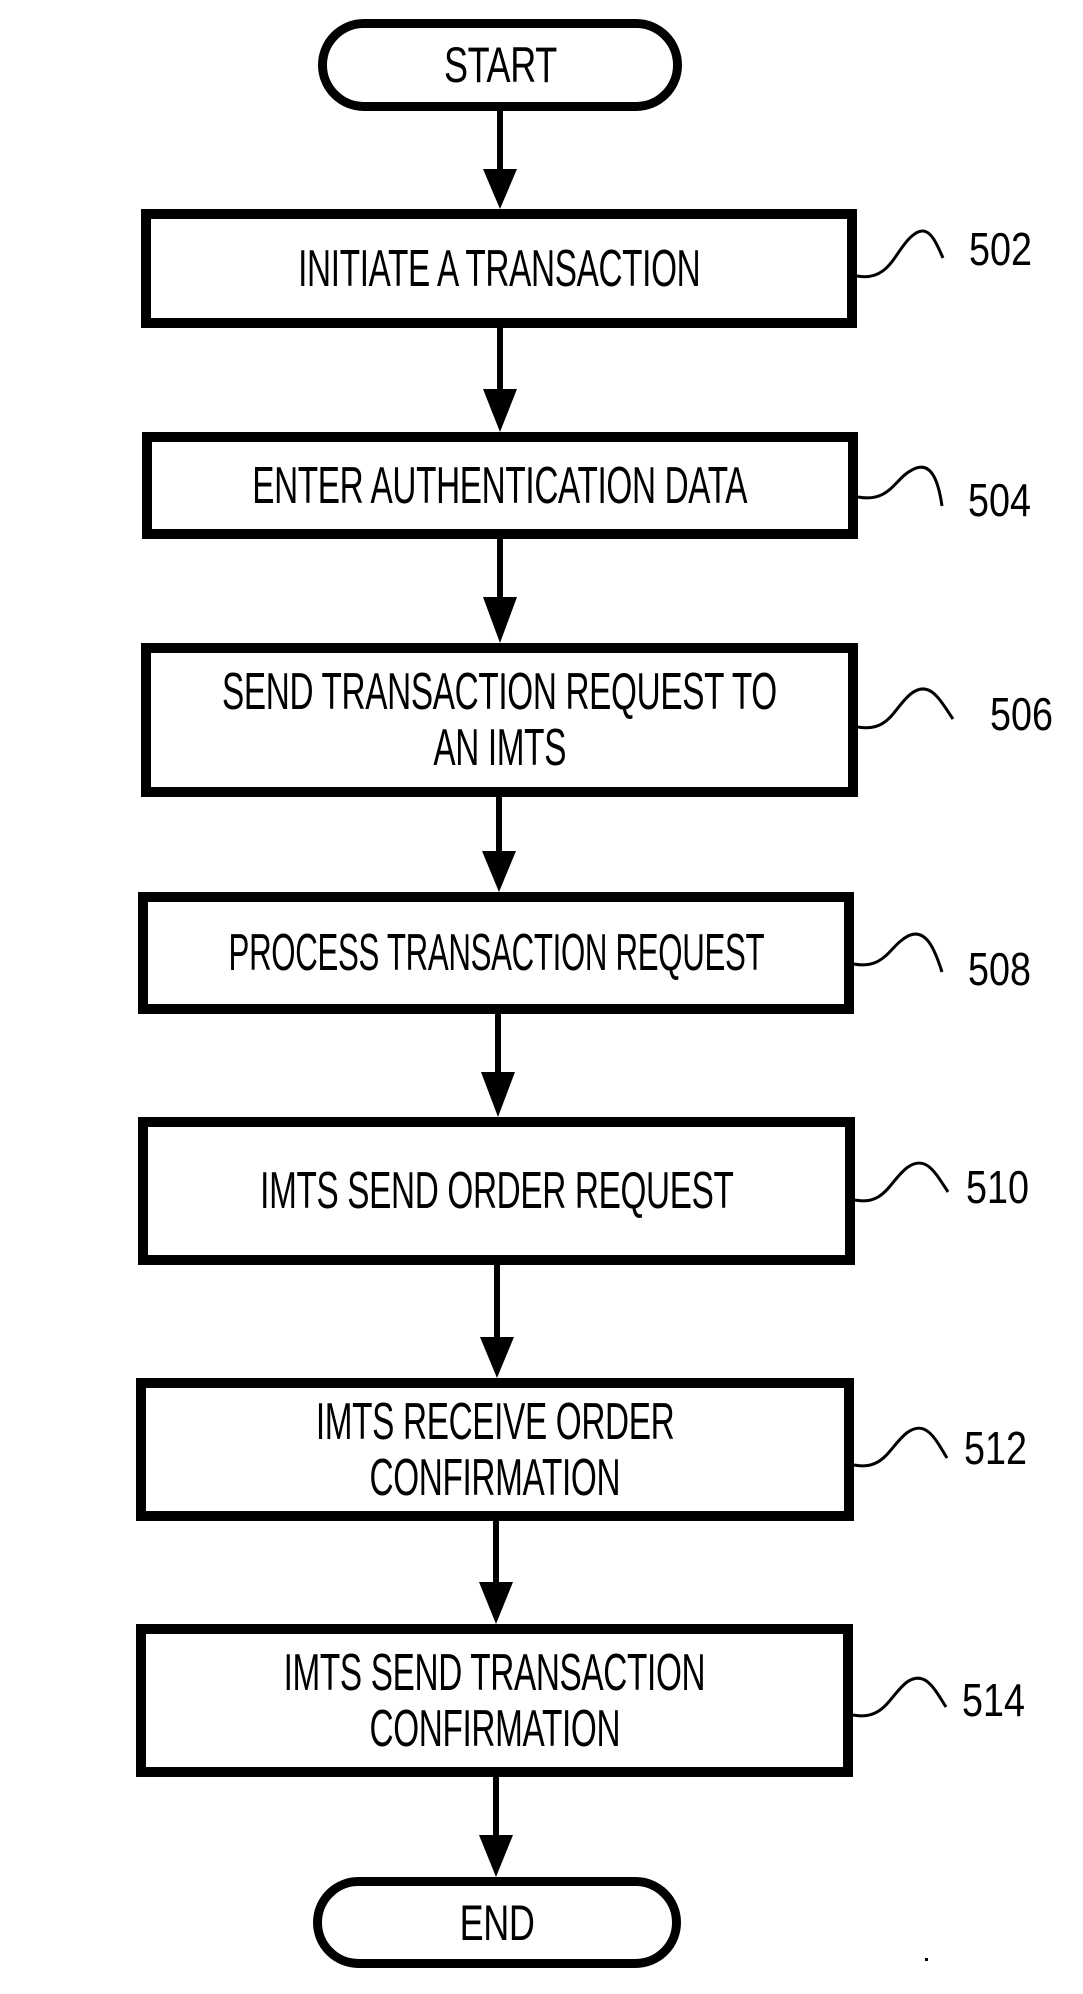  Describe the element at coordinates (926, 1959) in the screenshot. I see `scan-speck` at that location.